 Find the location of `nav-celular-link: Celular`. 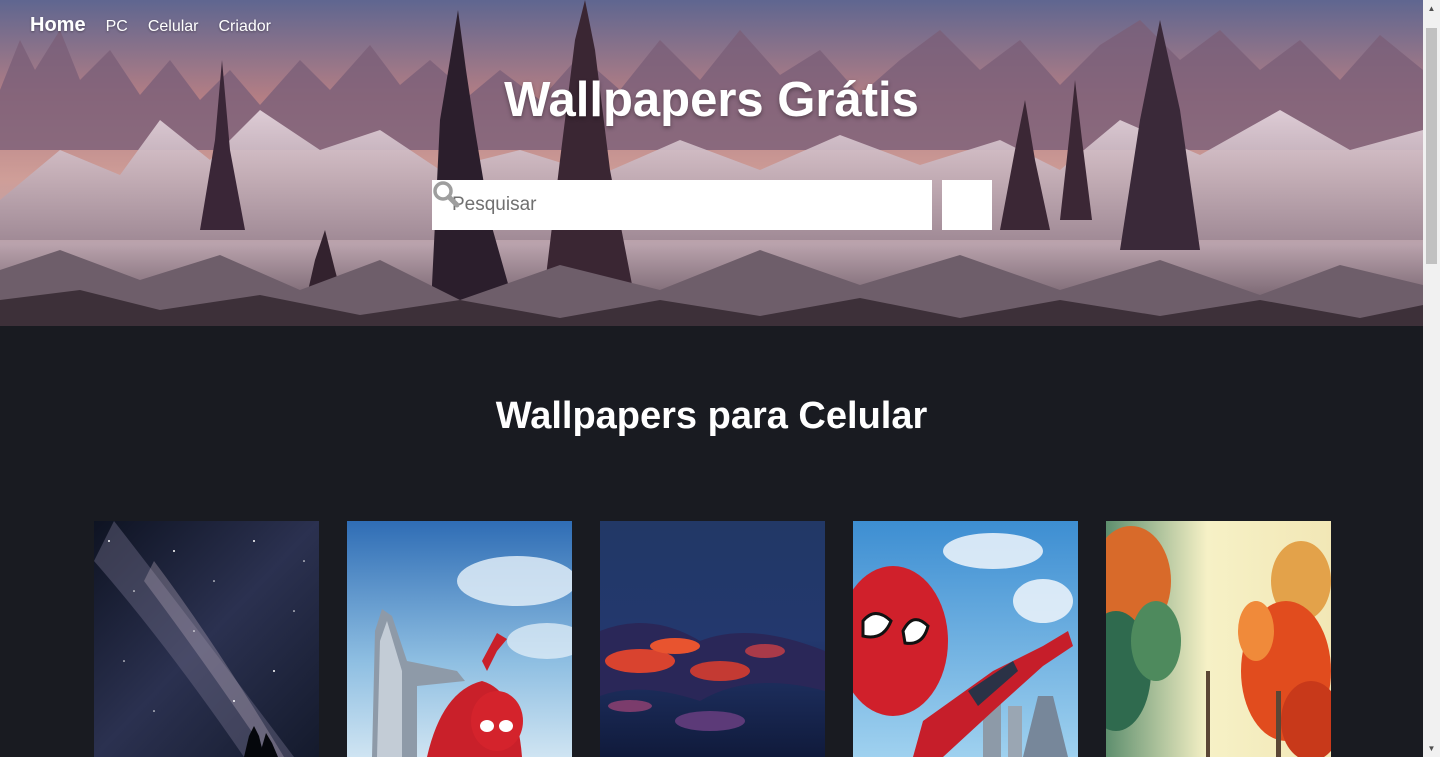

nav-celular-link: Celular is located at coordinates (173, 27).